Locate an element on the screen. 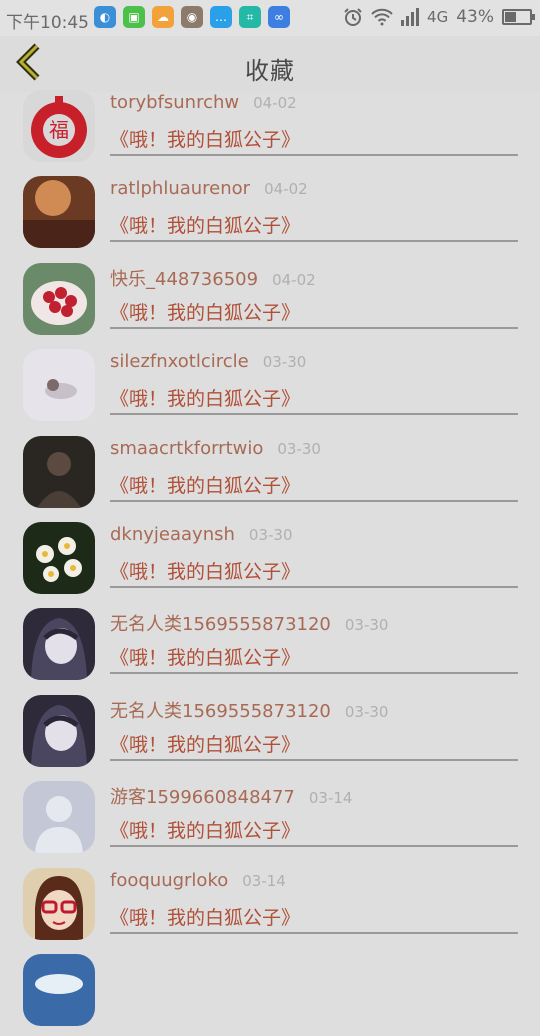 This screenshot has height=1036, width=540. user-name-text: silezfnxotlcircle is located at coordinates (179, 362).